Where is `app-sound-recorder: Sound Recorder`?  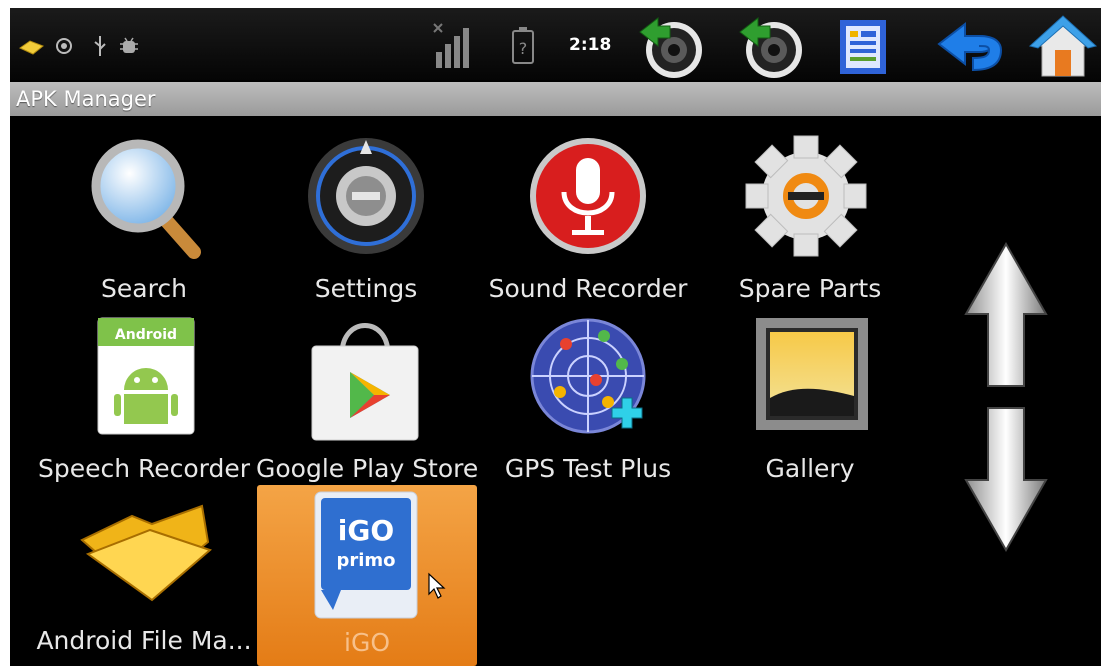 app-sound-recorder: Sound Recorder is located at coordinates (588, 221).